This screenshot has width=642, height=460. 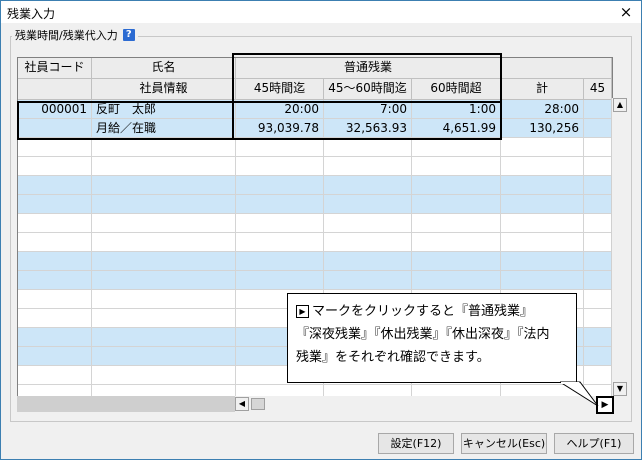 I want to click on group-label-text: 残業時間/残業代入力, so click(x=66, y=35).